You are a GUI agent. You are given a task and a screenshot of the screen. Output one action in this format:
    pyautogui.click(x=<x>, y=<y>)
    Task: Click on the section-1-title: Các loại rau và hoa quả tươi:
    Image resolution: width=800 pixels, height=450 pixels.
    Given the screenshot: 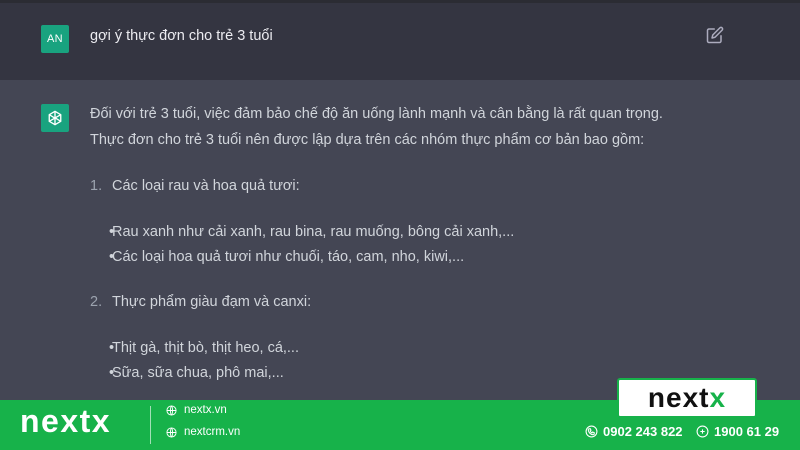 What is the action you would take?
    pyautogui.click(x=206, y=186)
    